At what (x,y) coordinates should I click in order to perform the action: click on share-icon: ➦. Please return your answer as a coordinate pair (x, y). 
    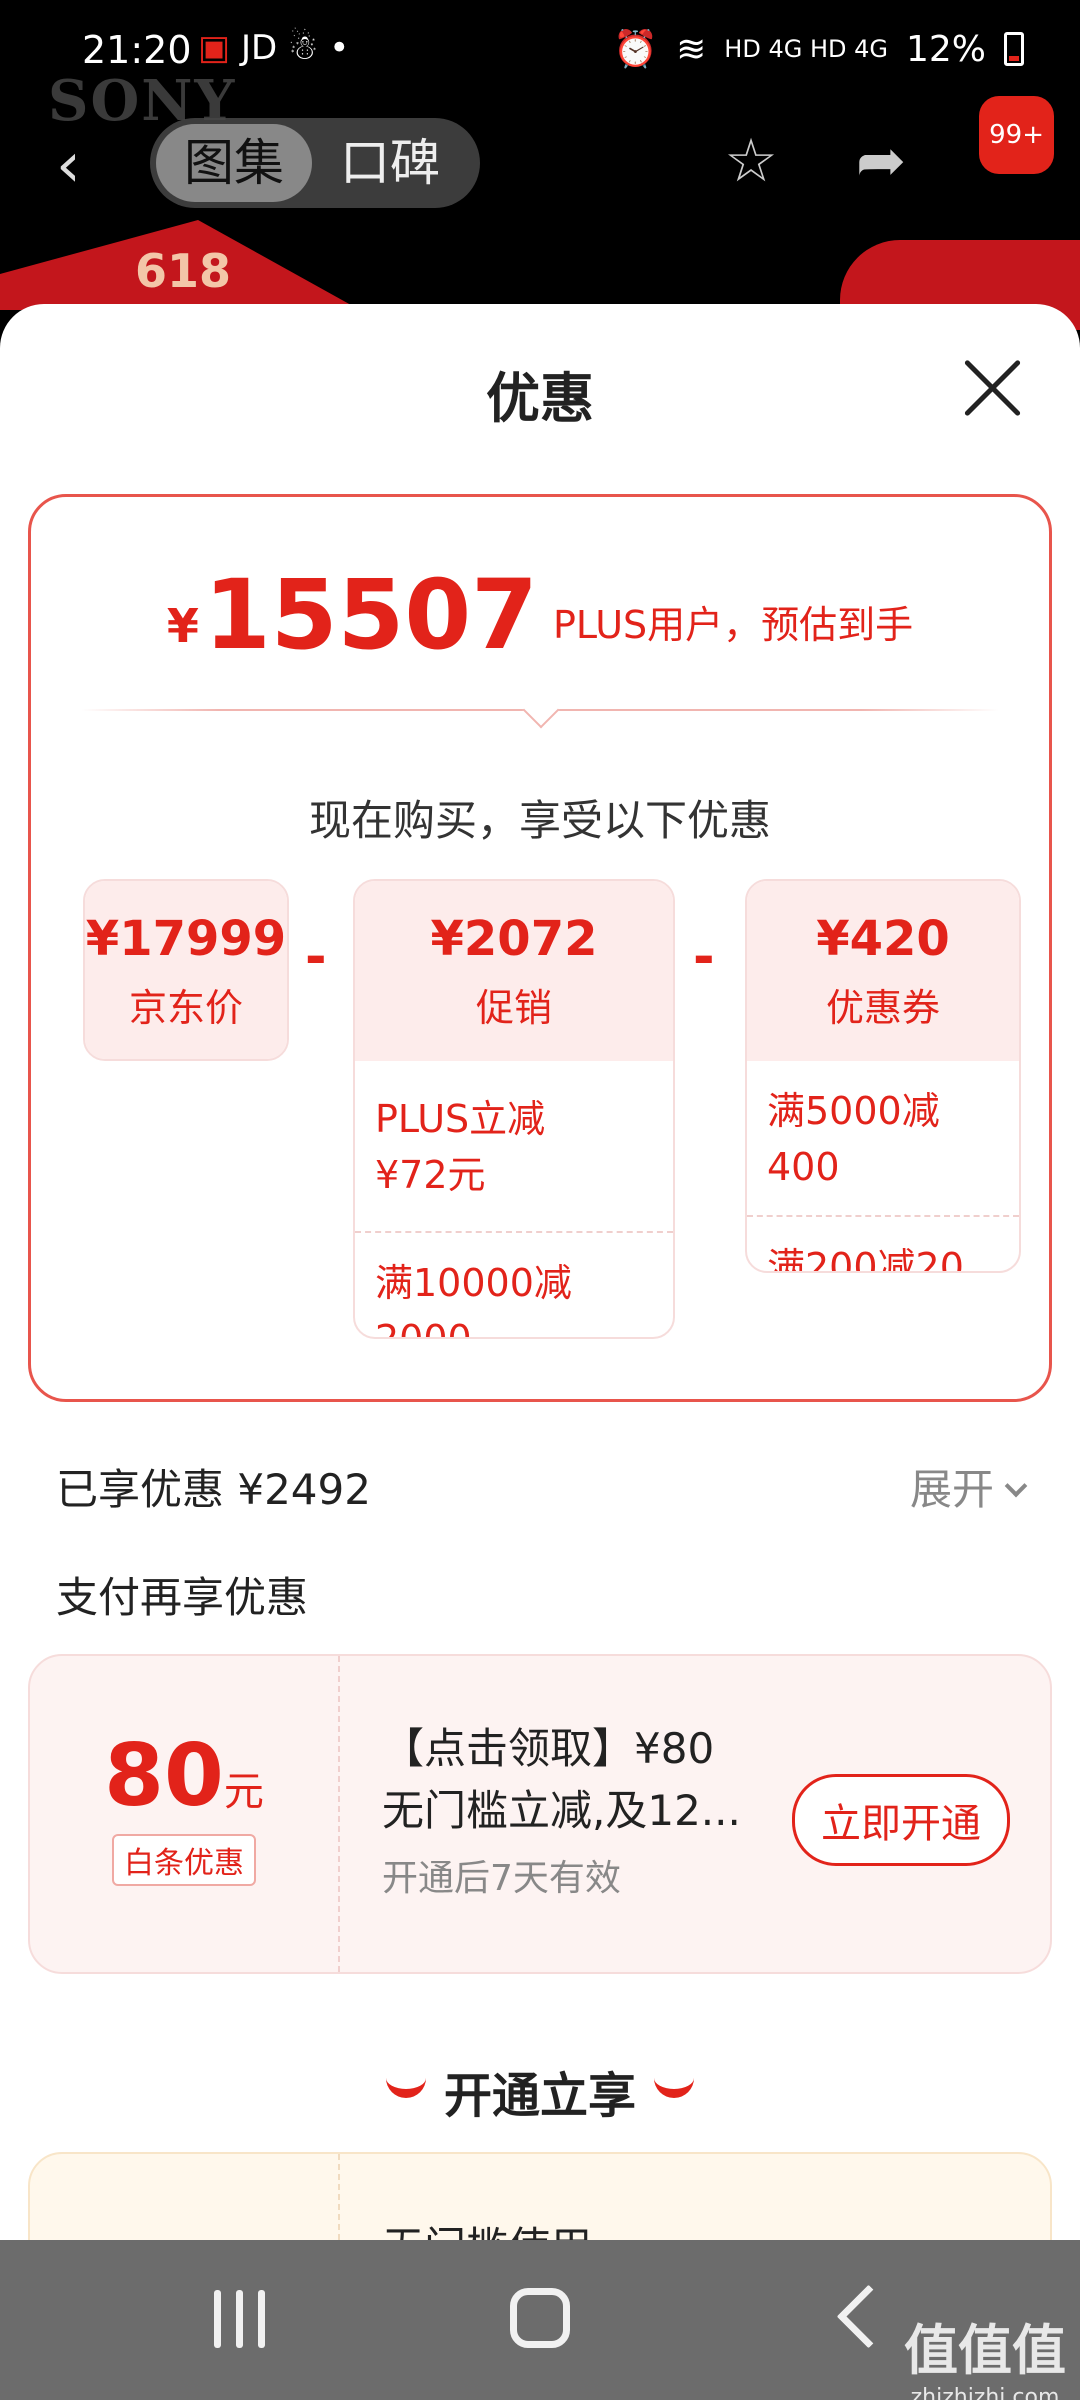
    Looking at the image, I should click on (881, 161).